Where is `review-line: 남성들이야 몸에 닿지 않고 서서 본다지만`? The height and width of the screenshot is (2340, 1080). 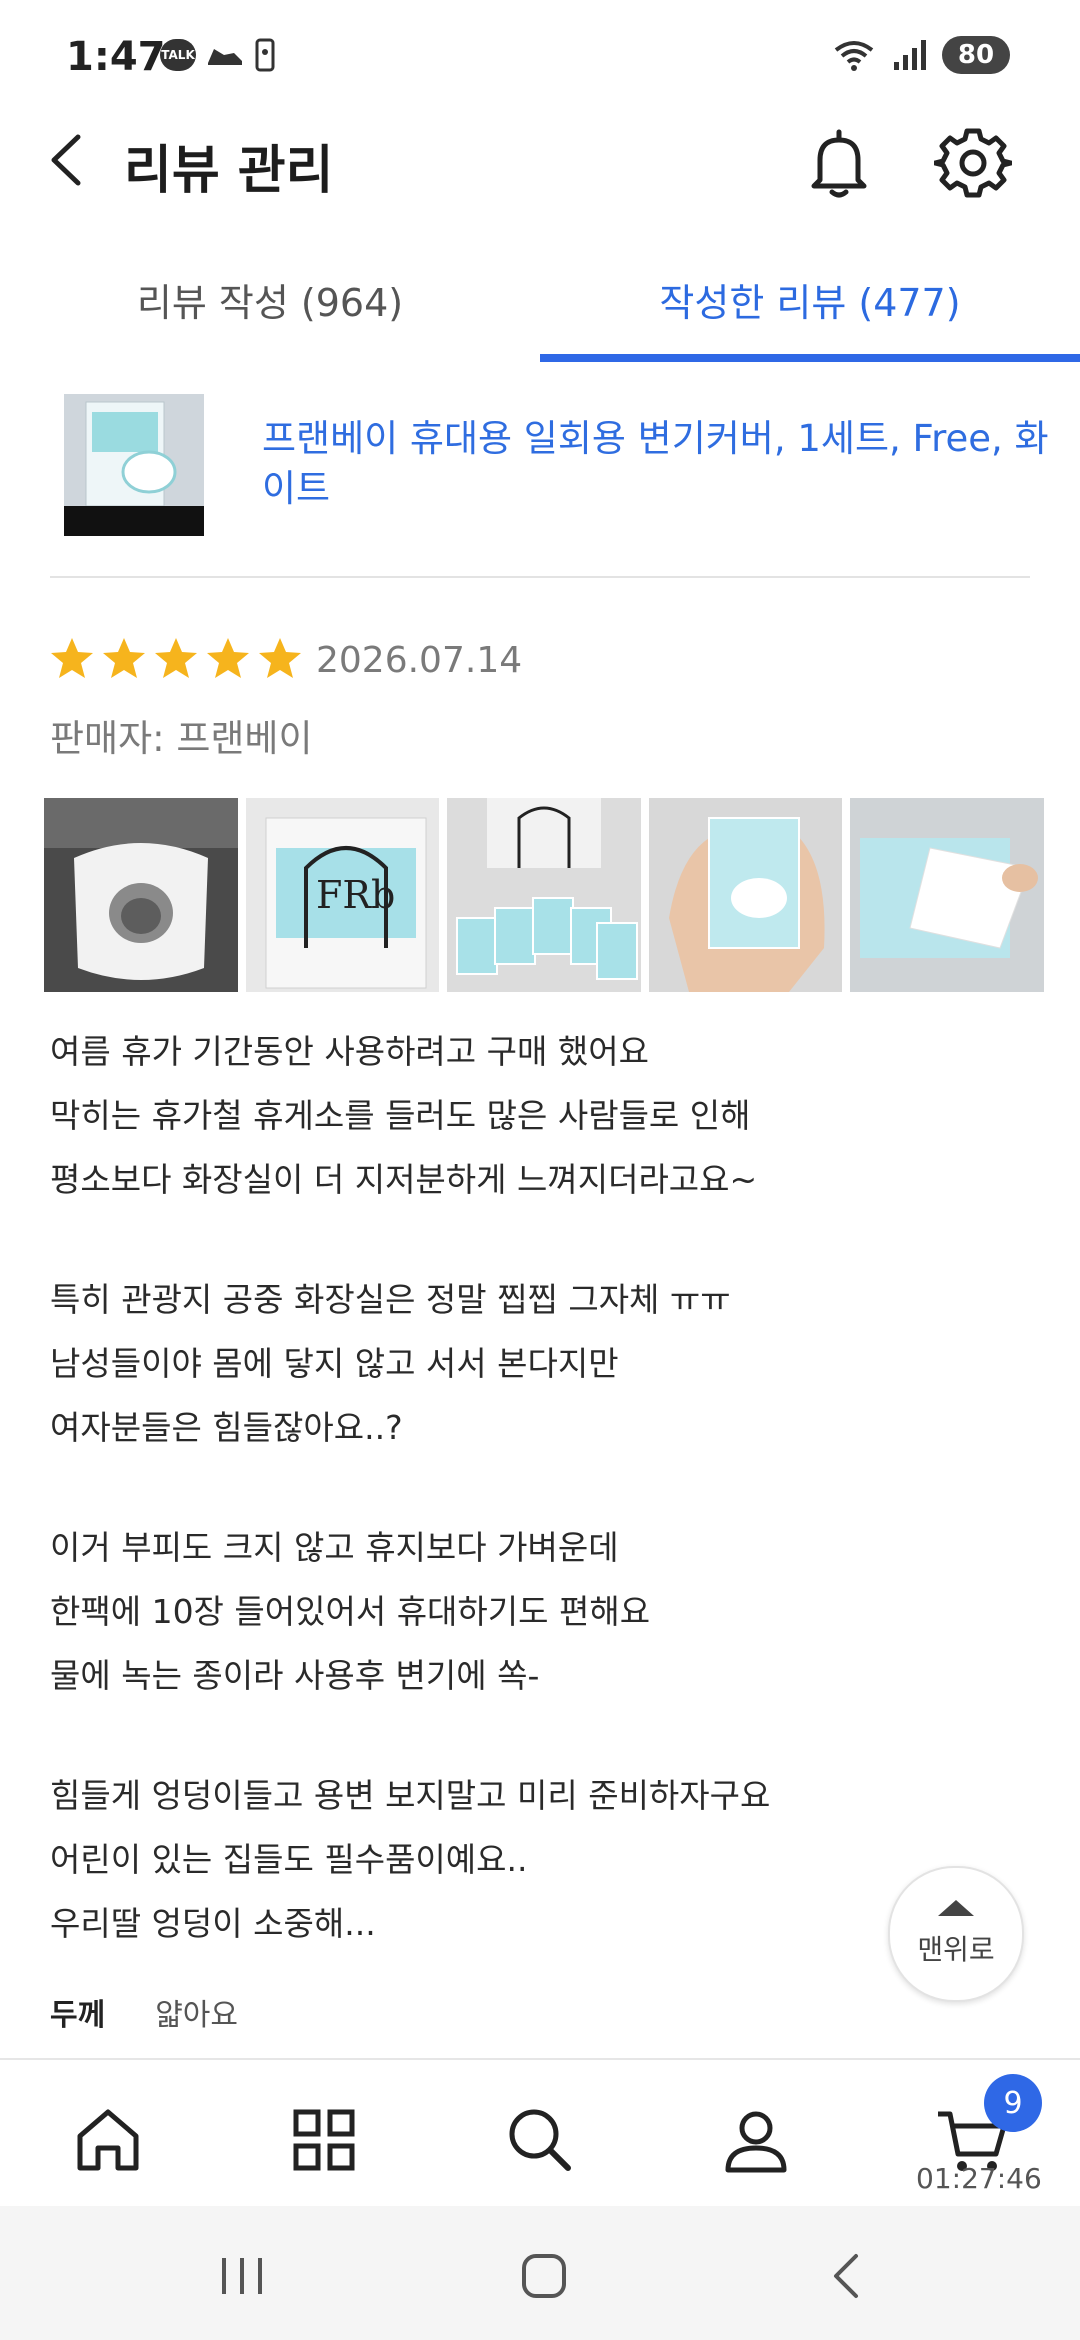 review-line: 남성들이야 몸에 닿지 않고 서서 본다지만 is located at coordinates (334, 1363).